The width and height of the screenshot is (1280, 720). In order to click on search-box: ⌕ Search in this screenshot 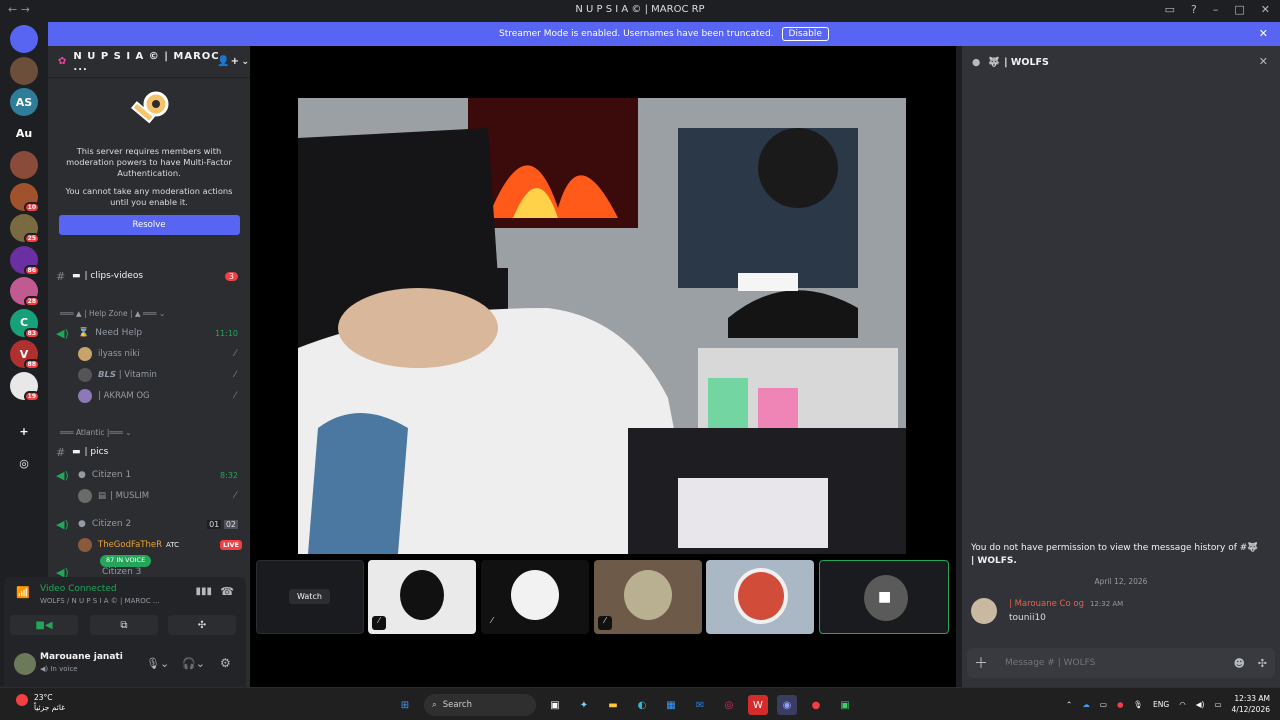, I will do `click(480, 705)`.